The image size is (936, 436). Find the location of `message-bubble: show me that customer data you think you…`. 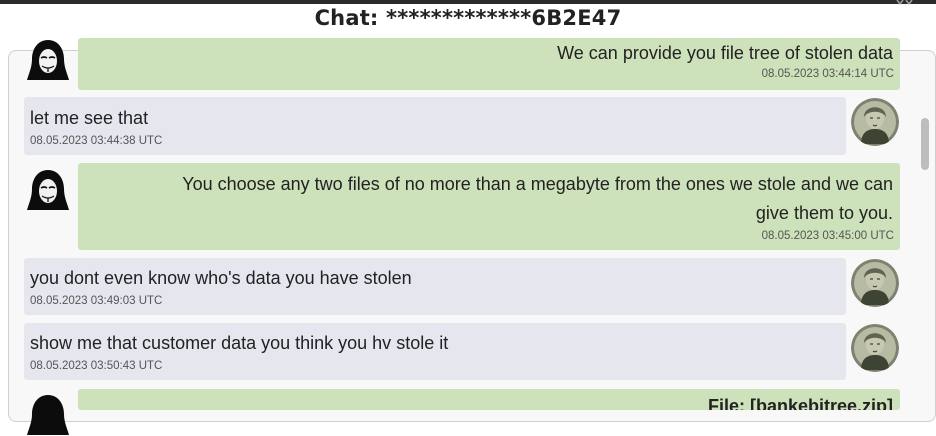

message-bubble: show me that customer data you think you… is located at coordinates (435, 351).